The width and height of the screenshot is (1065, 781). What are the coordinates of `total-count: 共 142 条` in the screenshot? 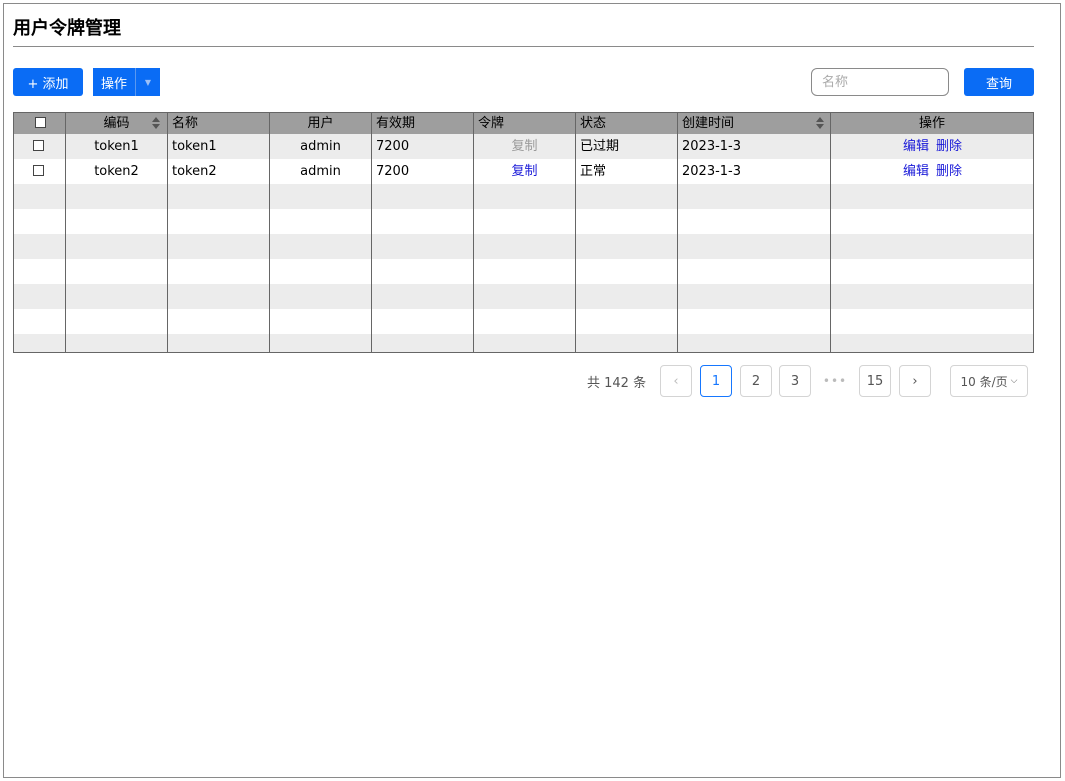 It's located at (617, 383).